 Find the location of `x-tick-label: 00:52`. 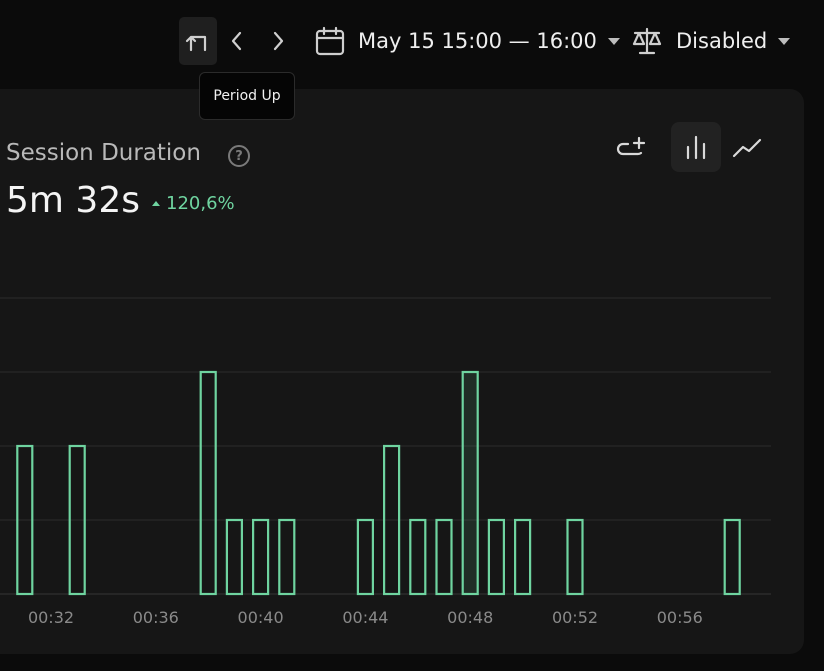

x-tick-label: 00:52 is located at coordinates (575, 617).